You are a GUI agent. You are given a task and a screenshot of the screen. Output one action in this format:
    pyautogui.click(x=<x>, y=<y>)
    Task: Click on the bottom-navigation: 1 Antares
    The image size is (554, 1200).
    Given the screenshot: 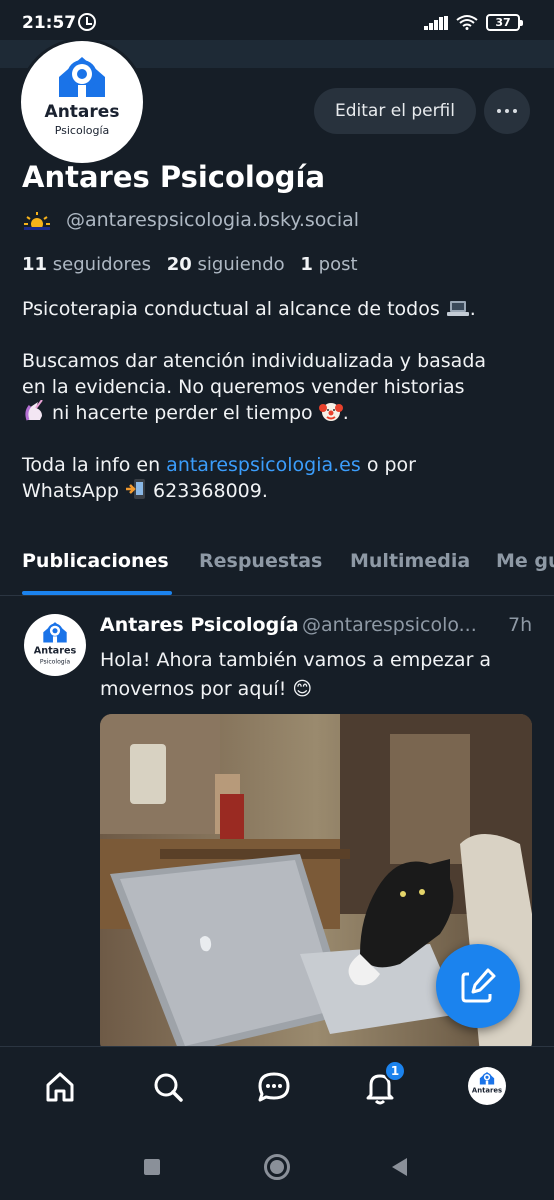 What is the action you would take?
    pyautogui.click(x=277, y=1089)
    